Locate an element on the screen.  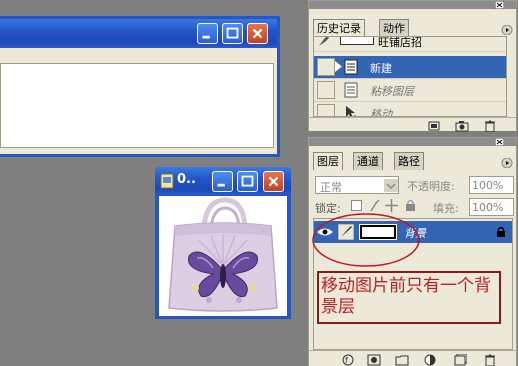
history-item-label: 移动 is located at coordinates (381, 112).